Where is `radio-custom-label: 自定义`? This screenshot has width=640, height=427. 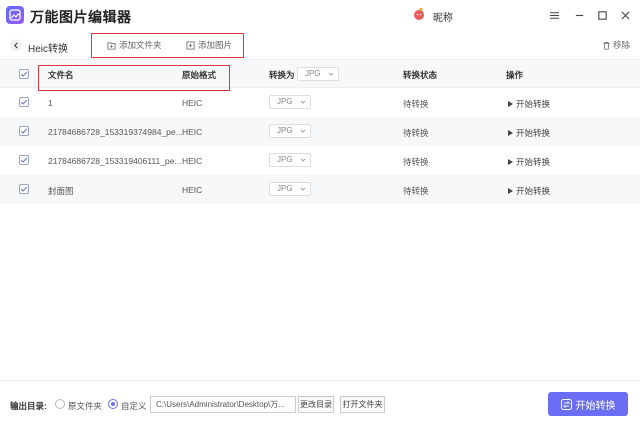 radio-custom-label: 自定义 is located at coordinates (134, 406).